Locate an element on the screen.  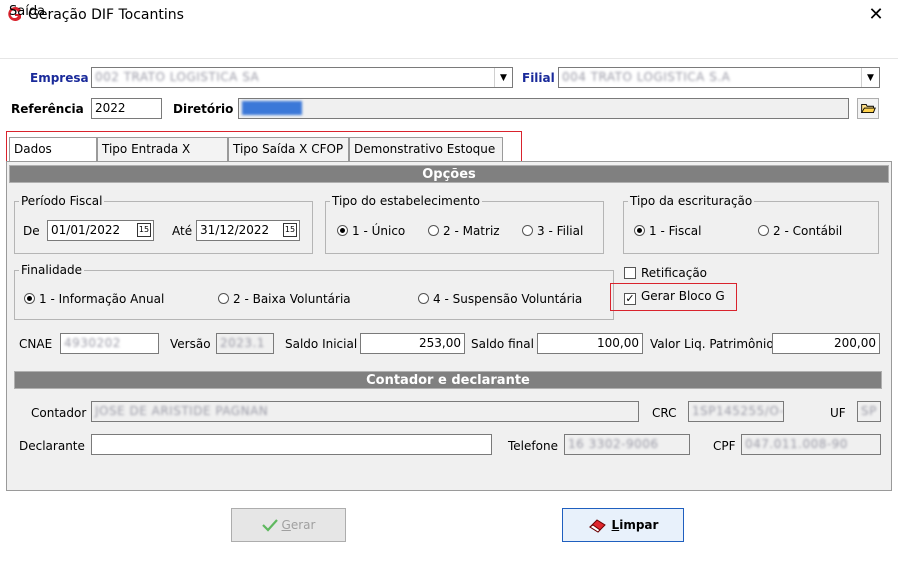
radio-finalidade-suspensao: 4 - Suspensão Voluntária is located at coordinates (500, 299).